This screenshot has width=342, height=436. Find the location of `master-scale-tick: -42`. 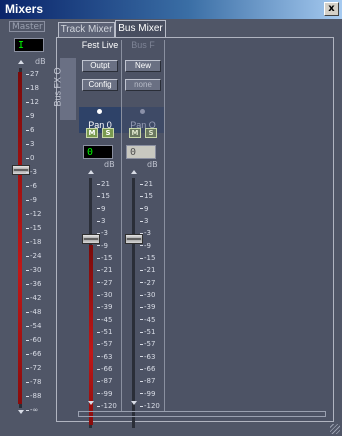

master-scale-tick: -42 is located at coordinates (33, 298).